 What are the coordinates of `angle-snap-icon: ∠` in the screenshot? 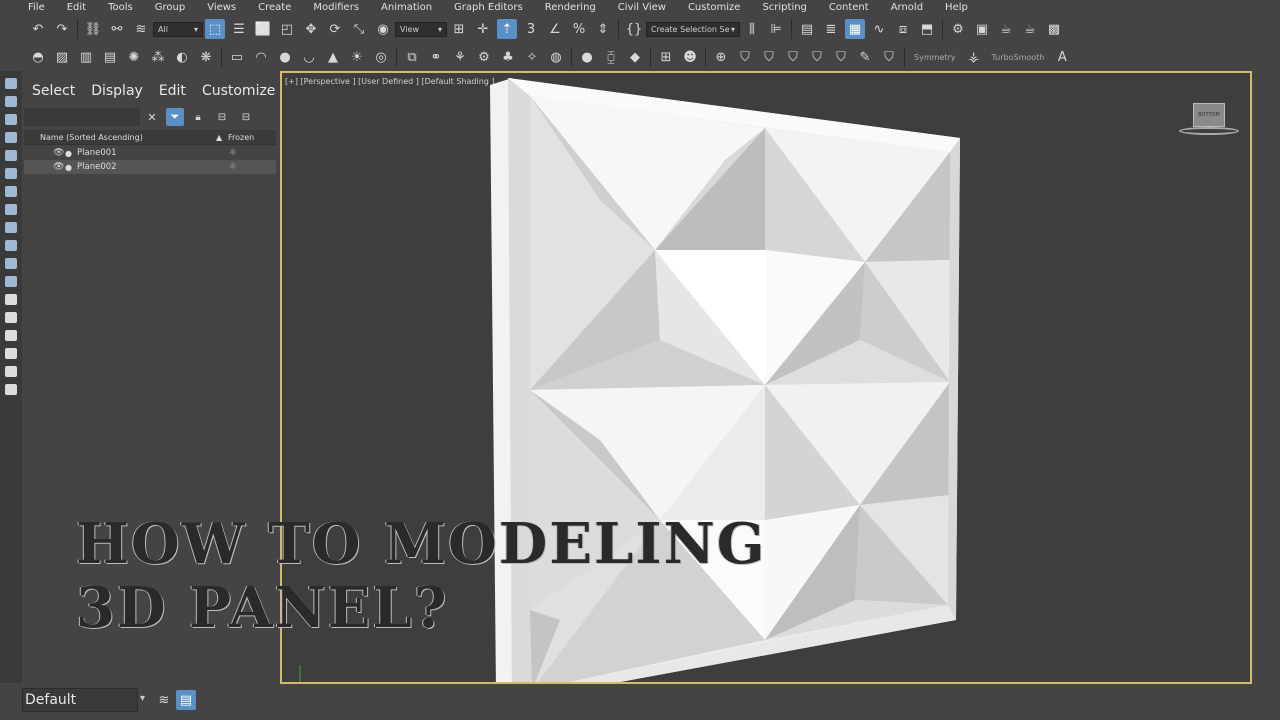 It's located at (555, 29).